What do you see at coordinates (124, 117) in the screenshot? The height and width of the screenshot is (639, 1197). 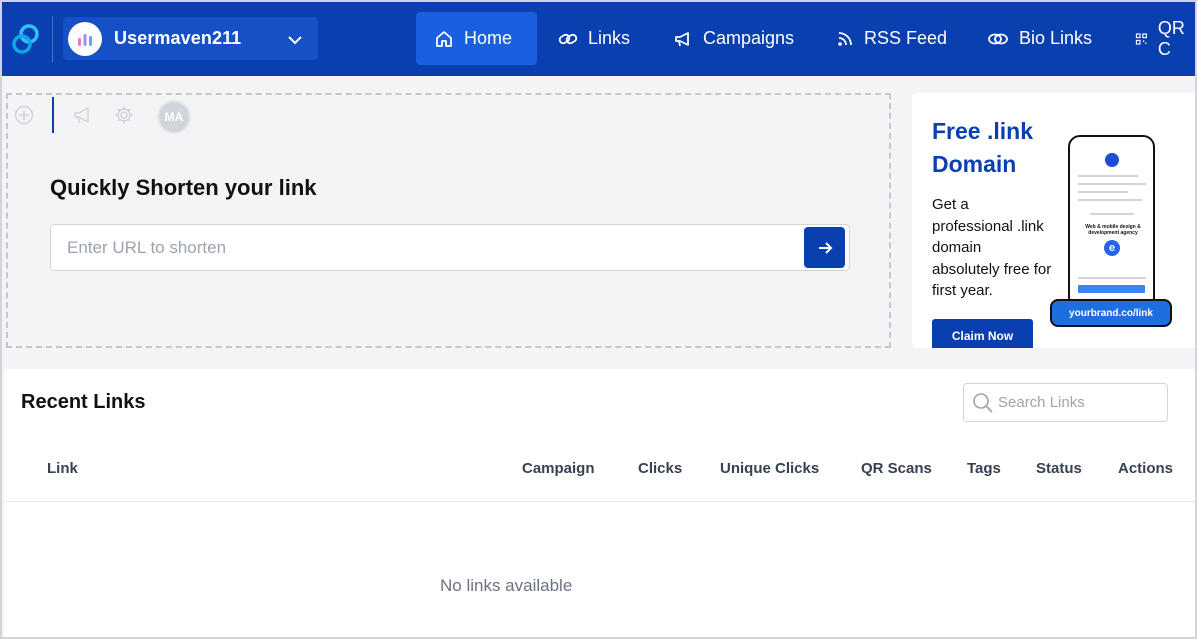 I see `settings-gear-icon` at bounding box center [124, 117].